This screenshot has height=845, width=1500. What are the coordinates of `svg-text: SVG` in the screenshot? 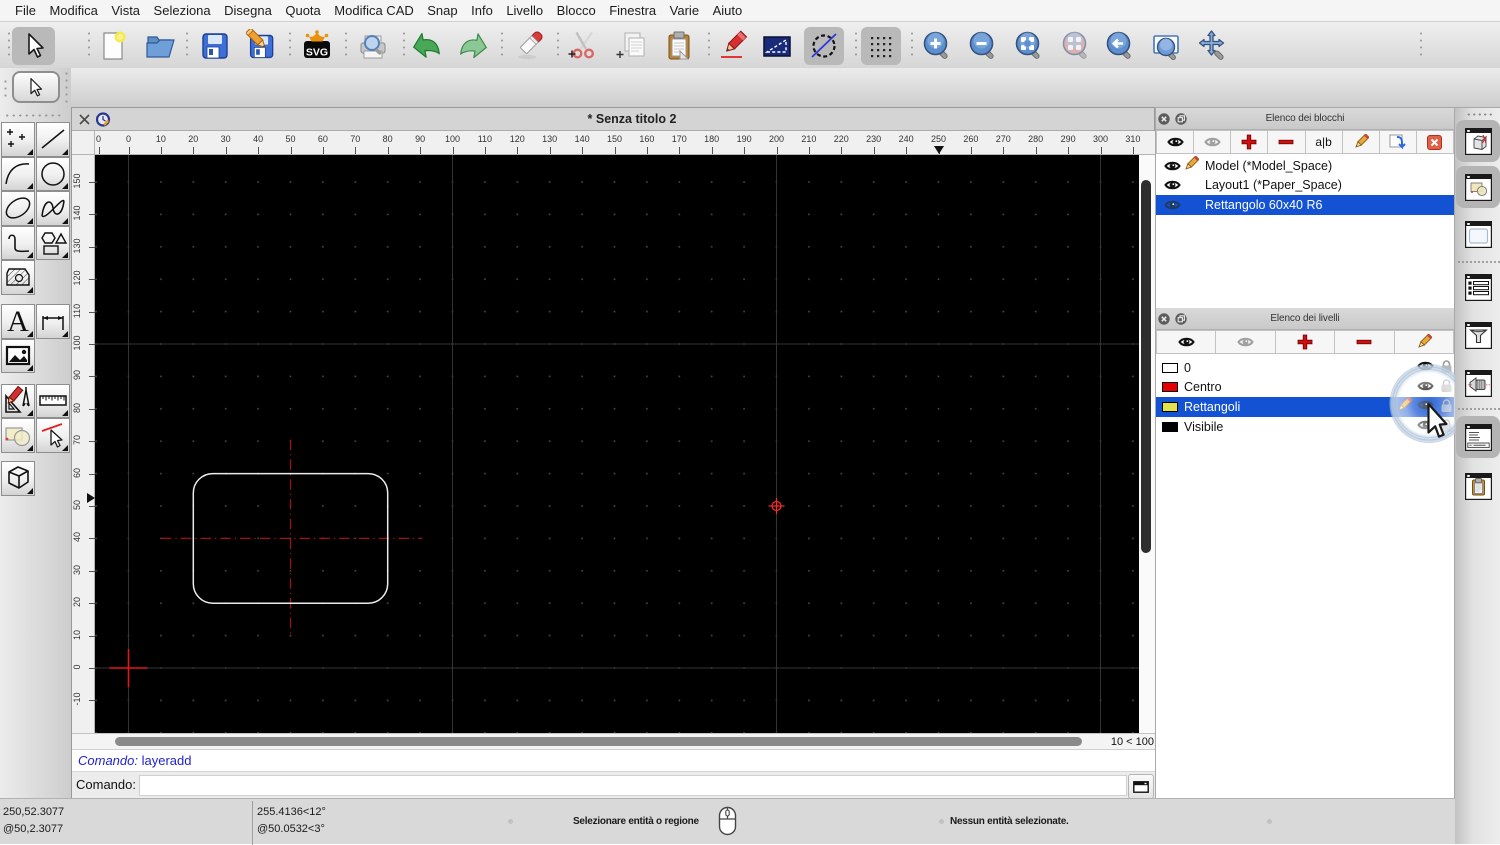 It's located at (317, 53).